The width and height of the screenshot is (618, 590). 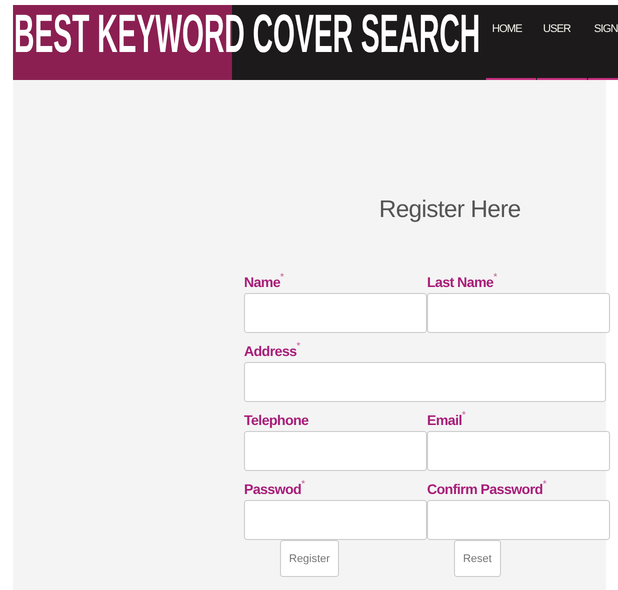 What do you see at coordinates (272, 351) in the screenshot?
I see `field-label: Address$^{*}$` at bounding box center [272, 351].